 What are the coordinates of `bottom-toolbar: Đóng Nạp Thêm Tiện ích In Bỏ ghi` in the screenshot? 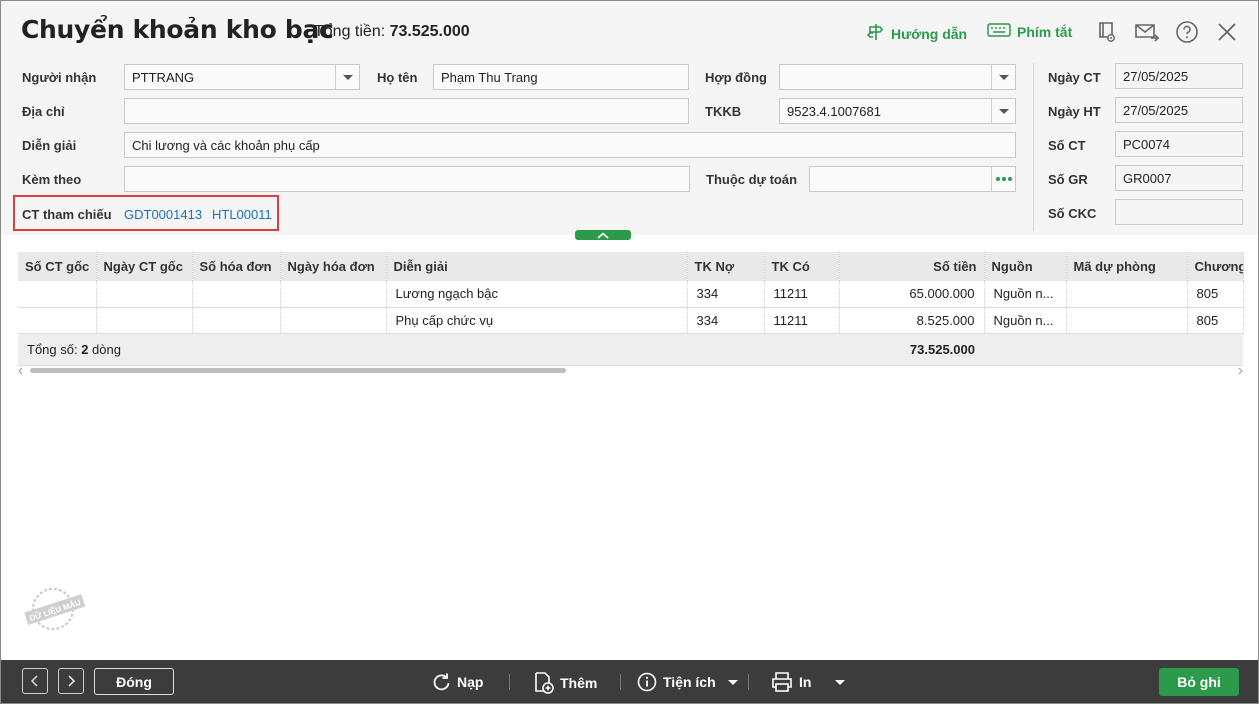 It's located at (629, 681).